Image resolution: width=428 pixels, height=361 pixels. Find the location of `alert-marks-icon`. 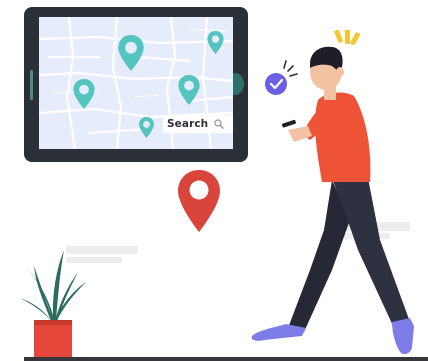

alert-marks-icon is located at coordinates (347, 38).